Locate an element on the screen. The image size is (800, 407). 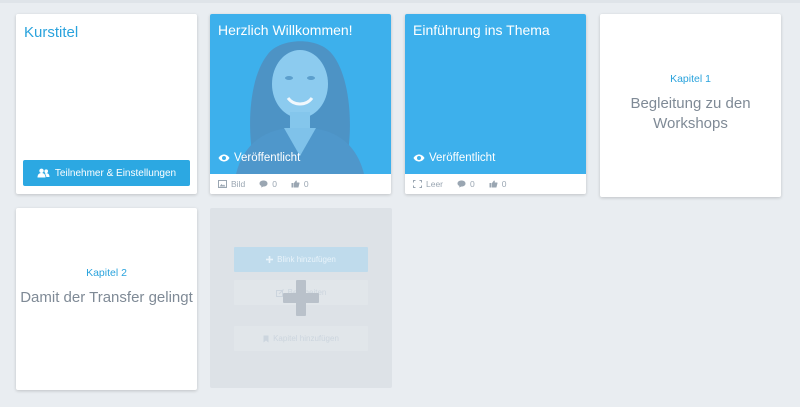
empty-frame-icon is located at coordinates (417, 184).